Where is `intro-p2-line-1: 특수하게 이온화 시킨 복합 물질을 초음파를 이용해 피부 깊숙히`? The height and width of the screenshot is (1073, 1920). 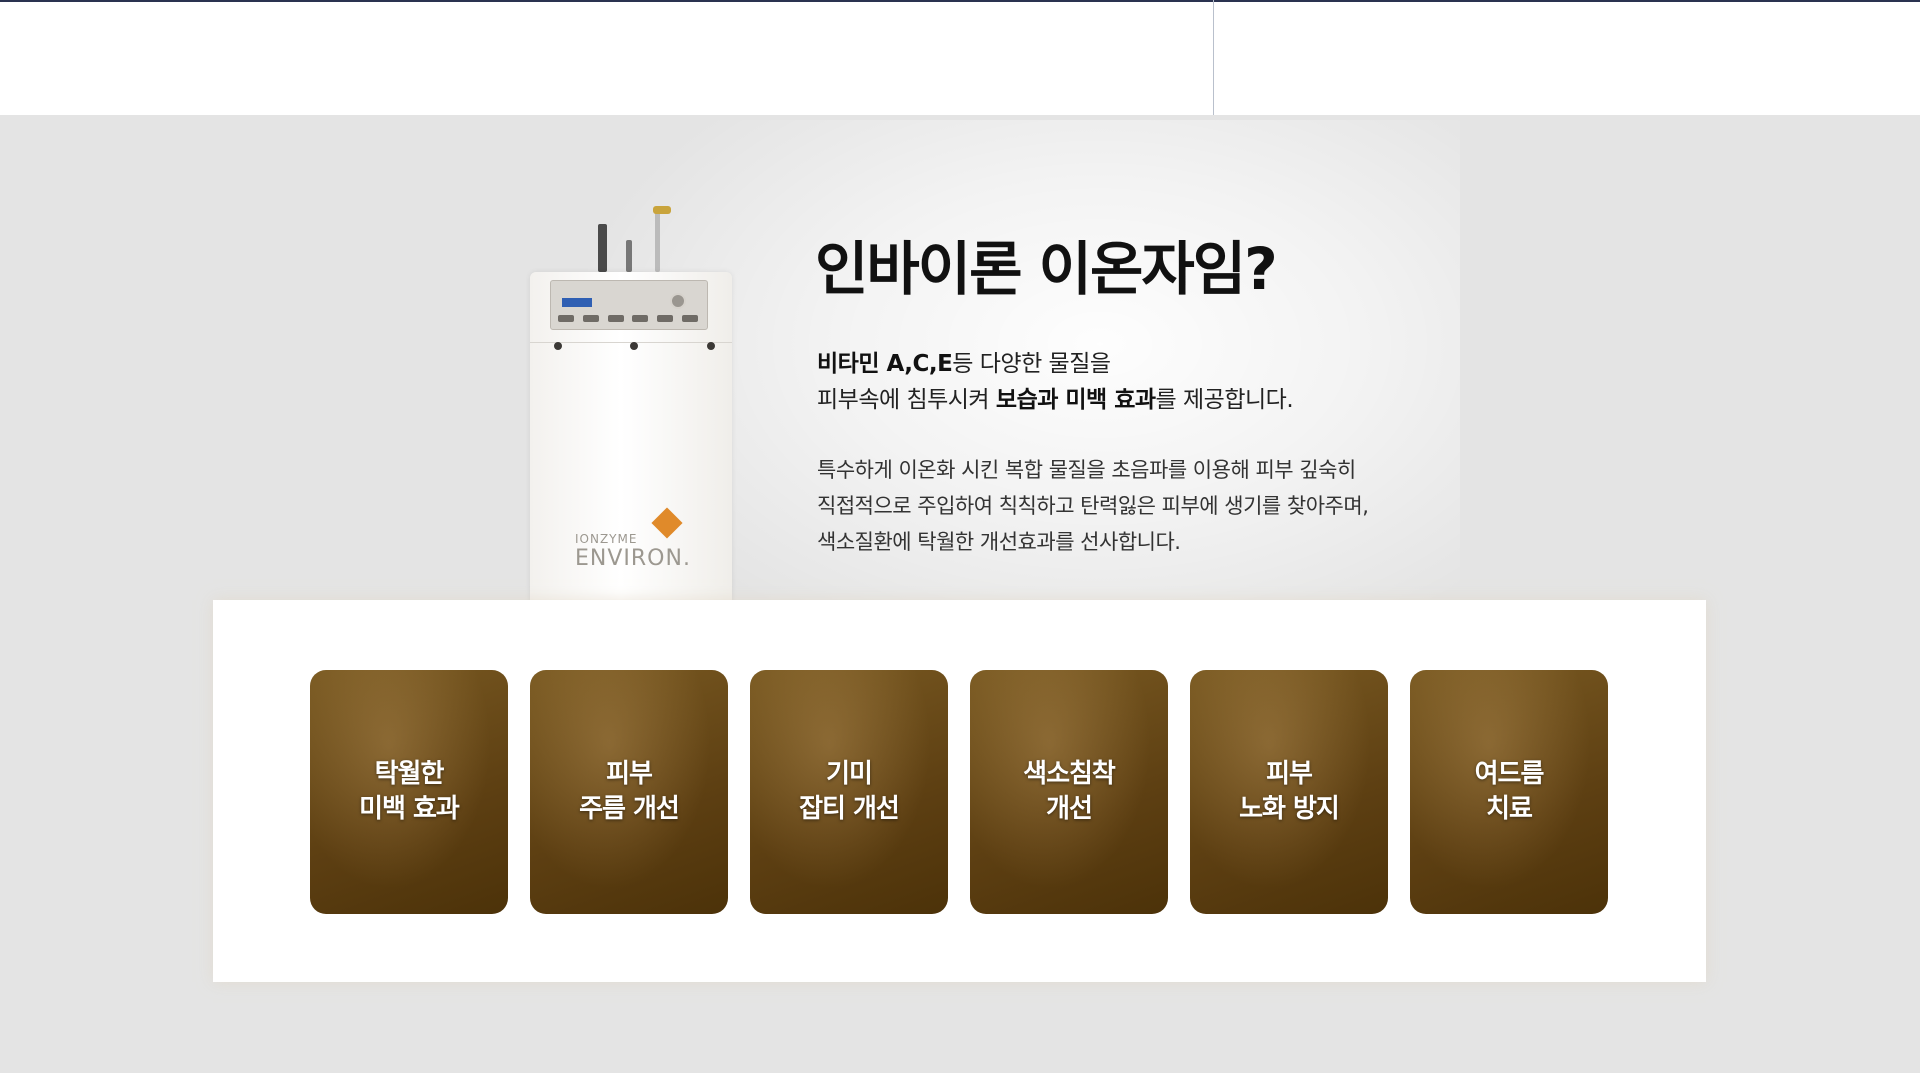 intro-p2-line-1: 특수하게 이온화 시킨 복합 물질을 초음파를 이용해 피부 깊숙히 is located at coordinates (1086, 470).